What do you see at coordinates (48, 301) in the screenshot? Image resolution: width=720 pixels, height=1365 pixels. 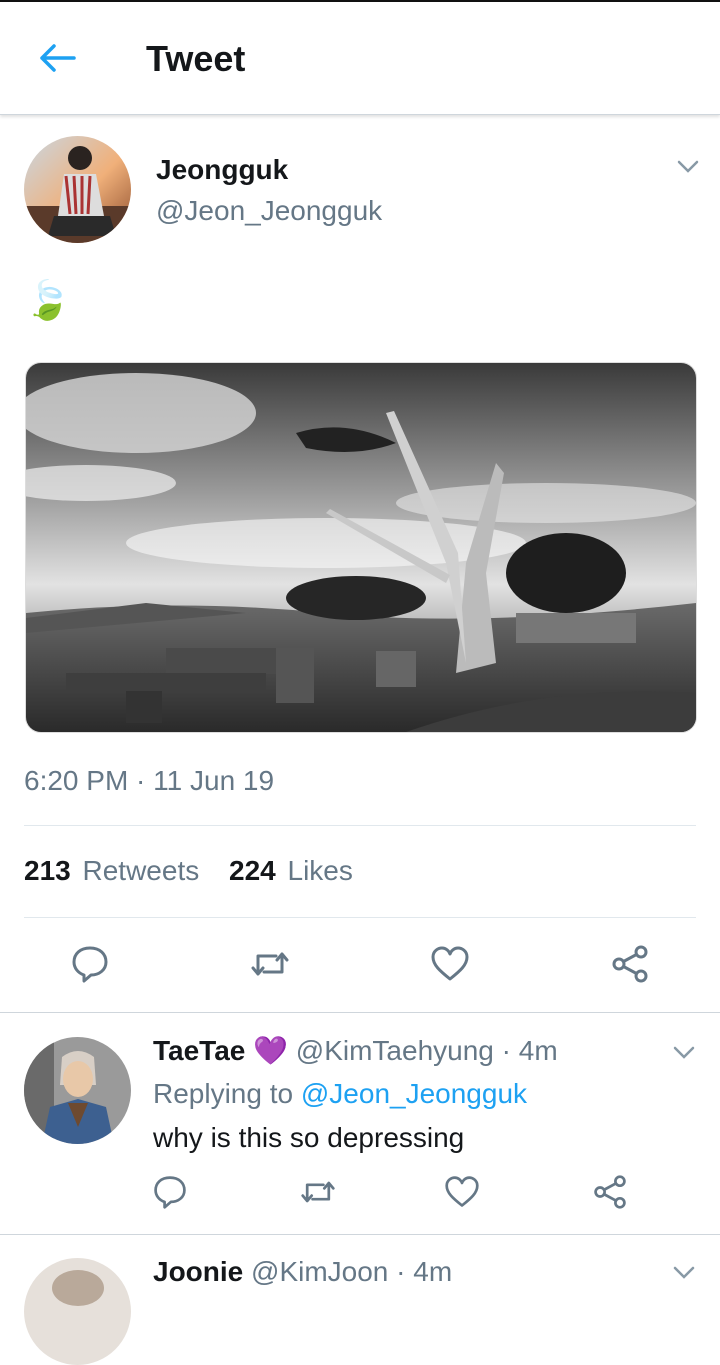 I see `tweet-text: 🍃` at bounding box center [48, 301].